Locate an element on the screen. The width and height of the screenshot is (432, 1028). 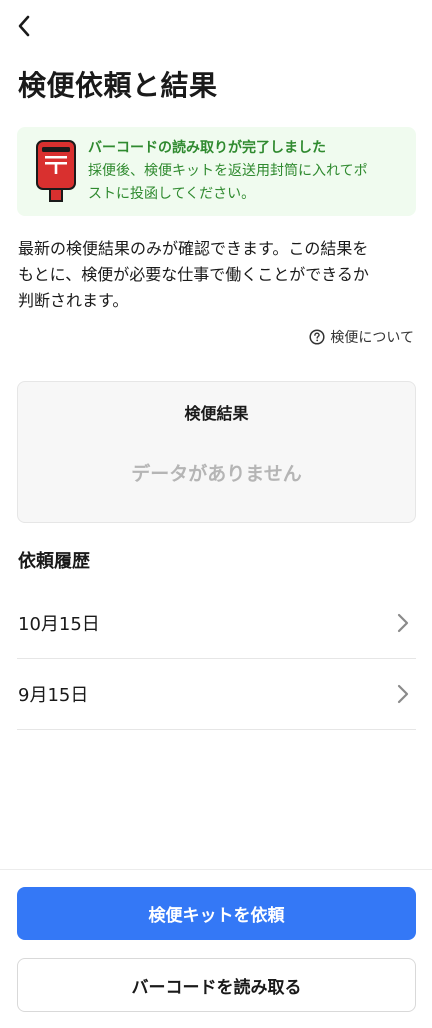
scan-barcode-button: バーコードを読み取る is located at coordinates (216, 985).